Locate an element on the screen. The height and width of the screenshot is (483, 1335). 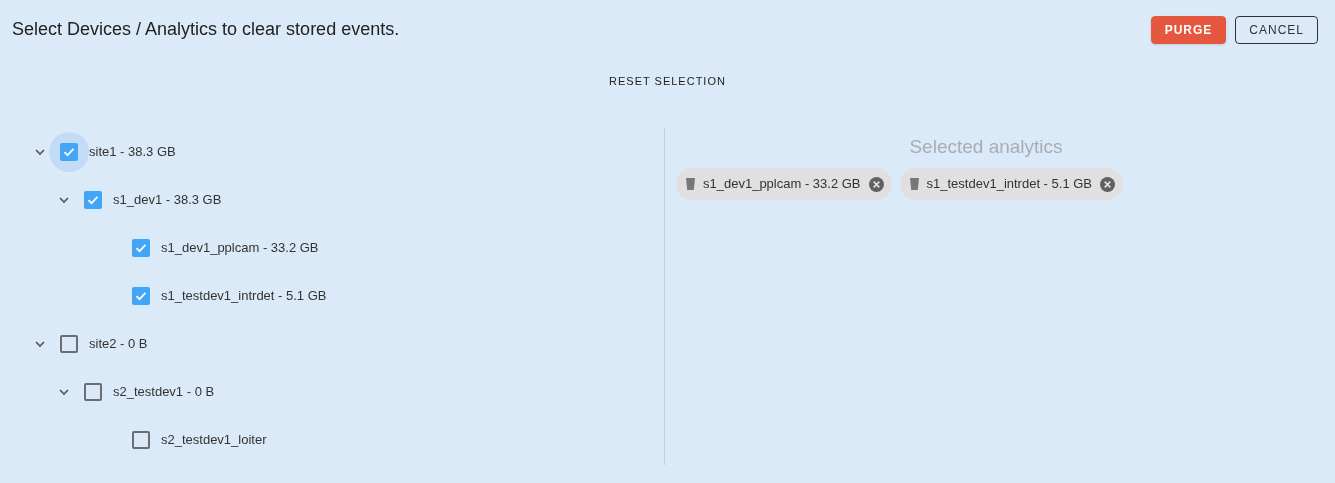
panel-heading: Selected analytics is located at coordinates (986, 146).